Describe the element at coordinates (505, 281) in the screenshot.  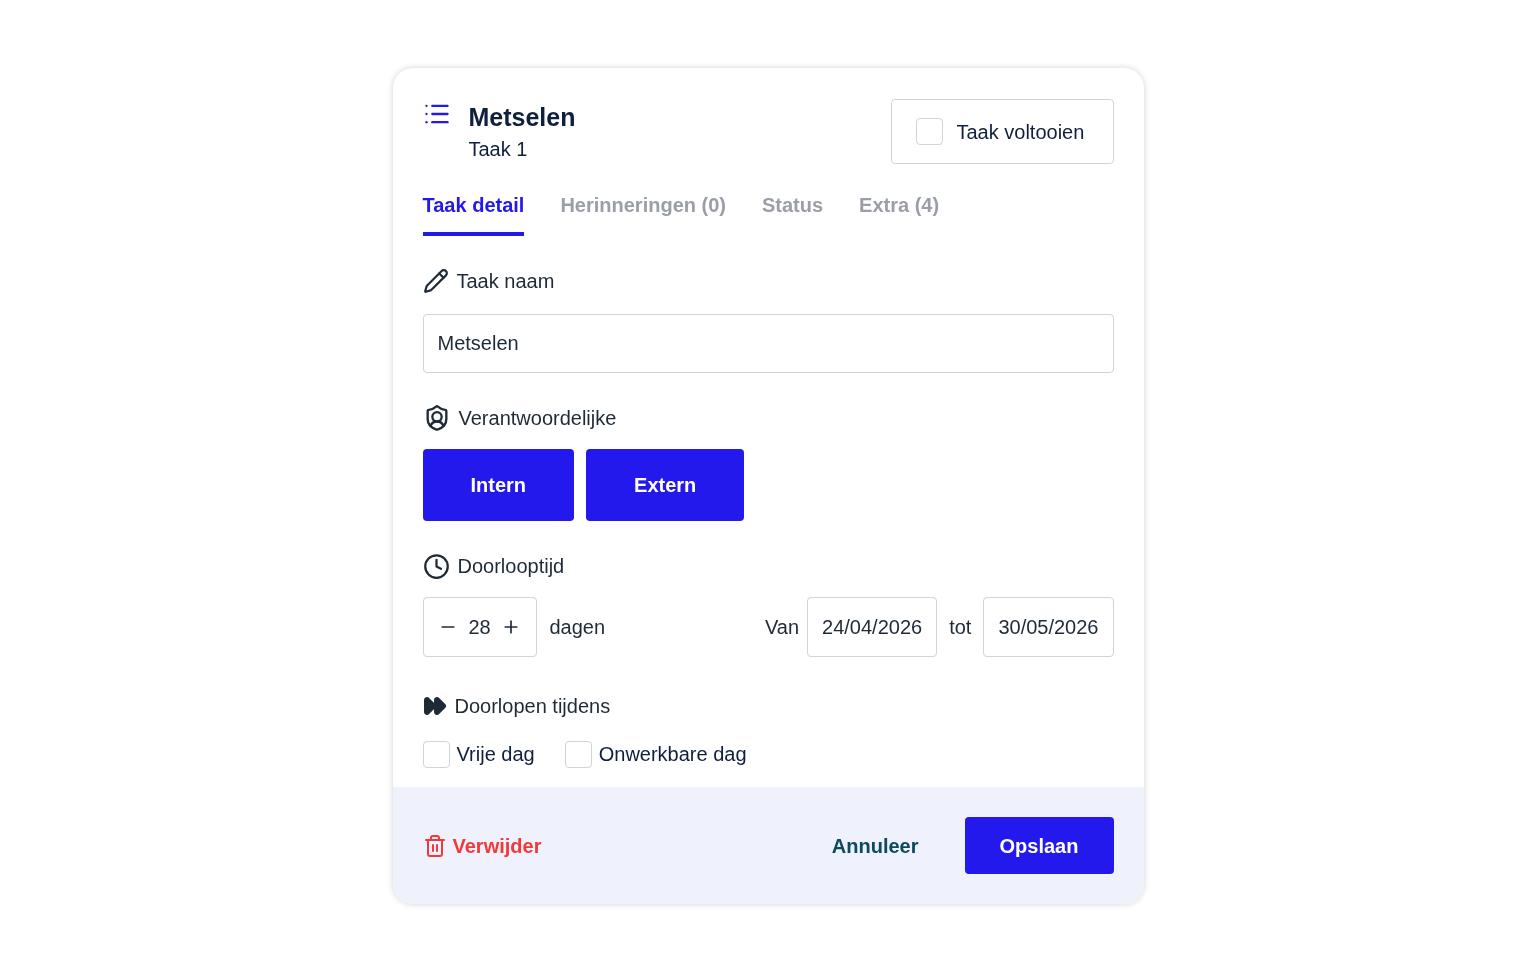
I see `section-label: Taak naam` at that location.